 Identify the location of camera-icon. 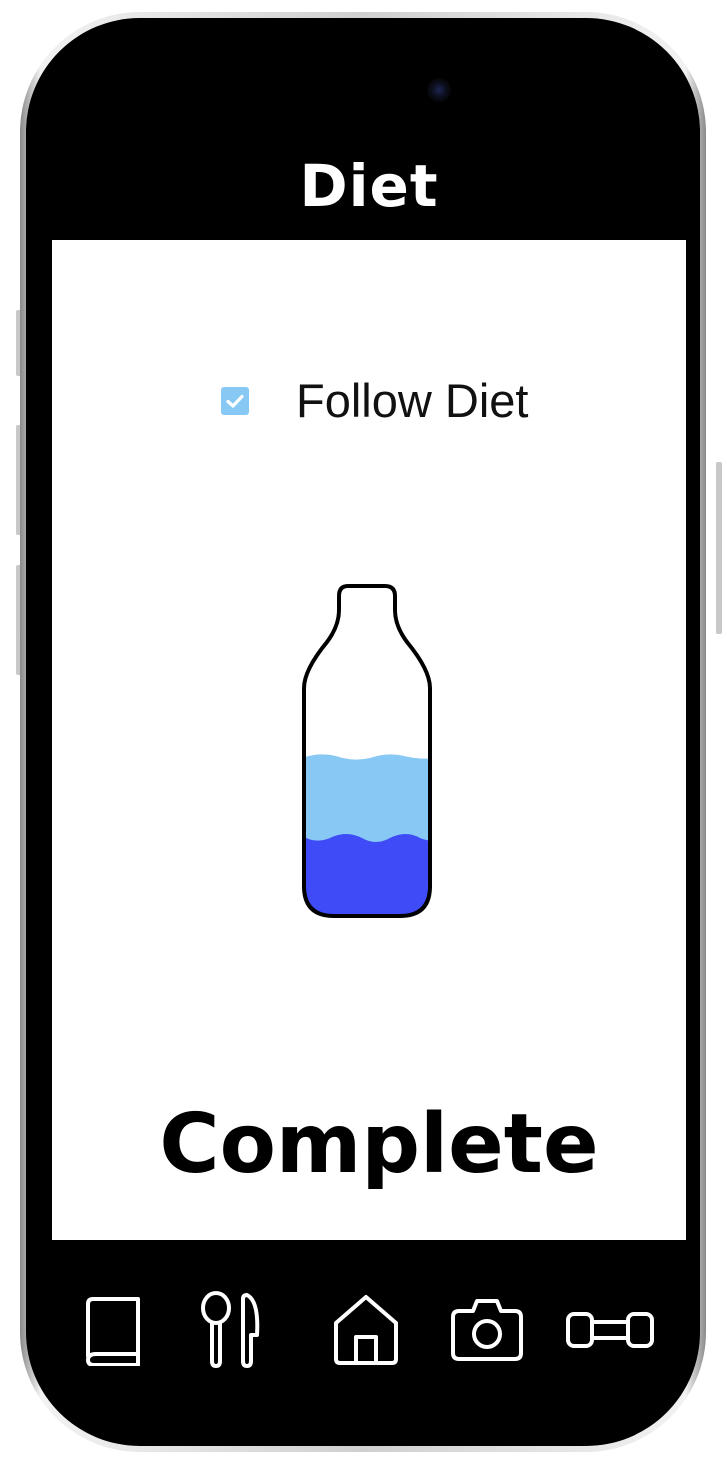
(487, 1330).